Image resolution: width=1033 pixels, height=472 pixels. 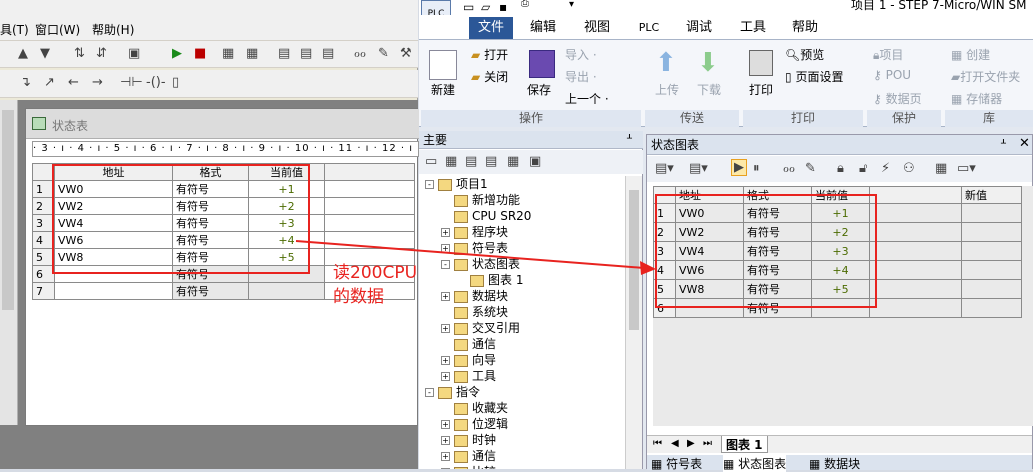 I want to click on annotation-line-1: 读200CPU, so click(x=375, y=273).